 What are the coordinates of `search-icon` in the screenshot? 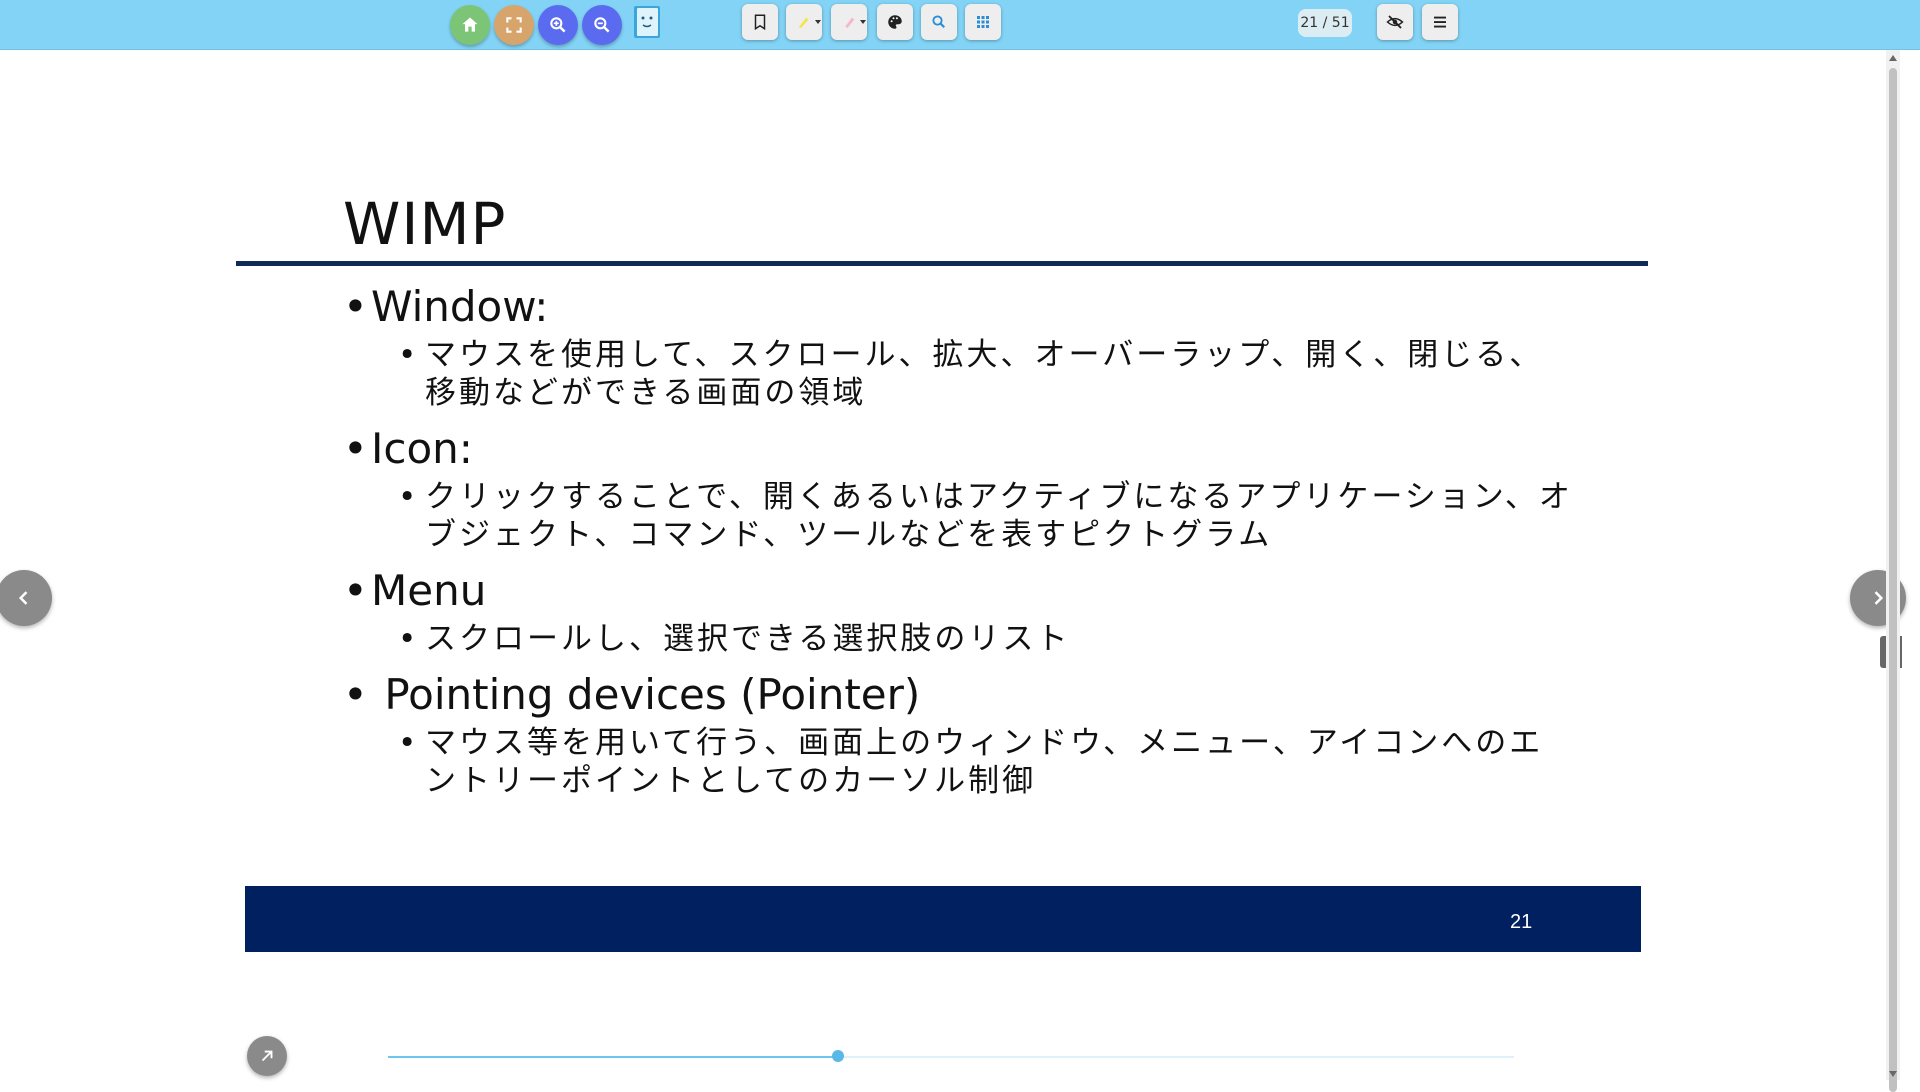 It's located at (939, 22).